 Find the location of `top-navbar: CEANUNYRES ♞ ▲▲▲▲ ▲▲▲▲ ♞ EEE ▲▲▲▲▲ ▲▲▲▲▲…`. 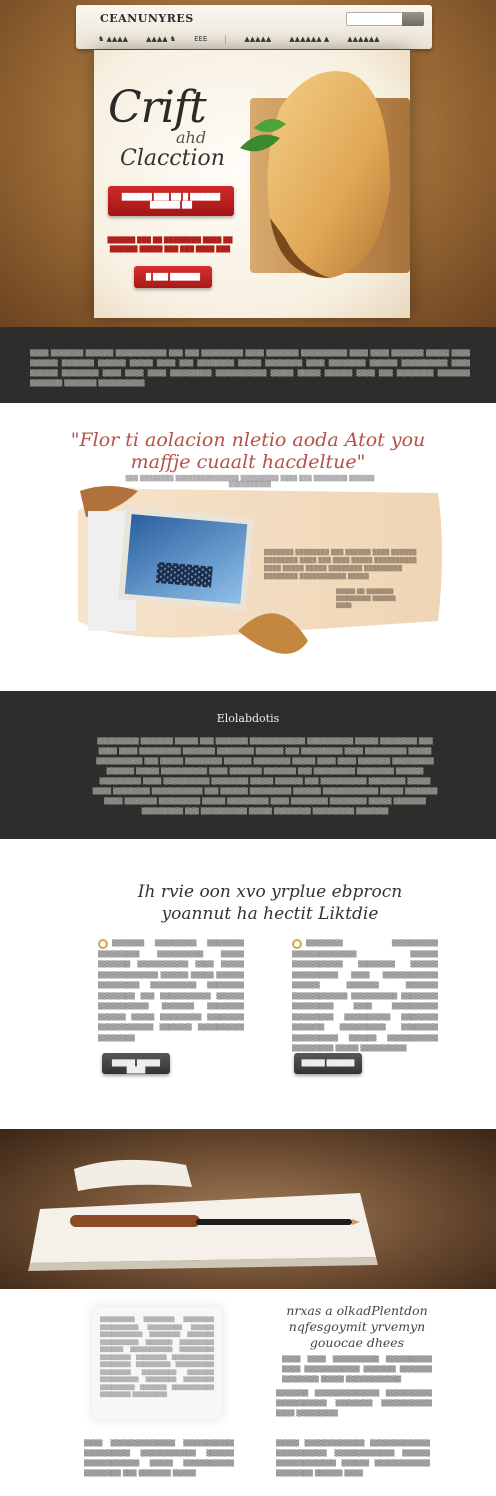

top-navbar: CEANUNYRES ♞ ▲▲▲▲ ▲▲▲▲ ♞ EEE ▲▲▲▲▲ ▲▲▲▲▲… is located at coordinates (254, 27).